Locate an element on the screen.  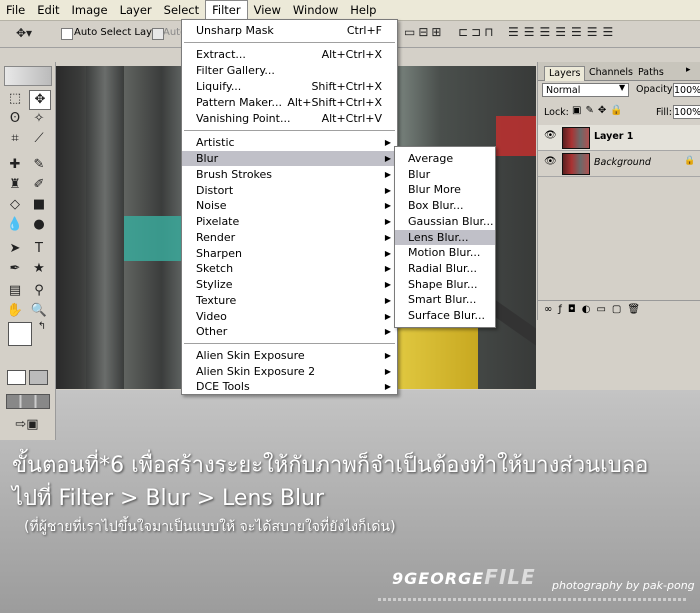
foreground-color-swatch is located at coordinates (20, 334).